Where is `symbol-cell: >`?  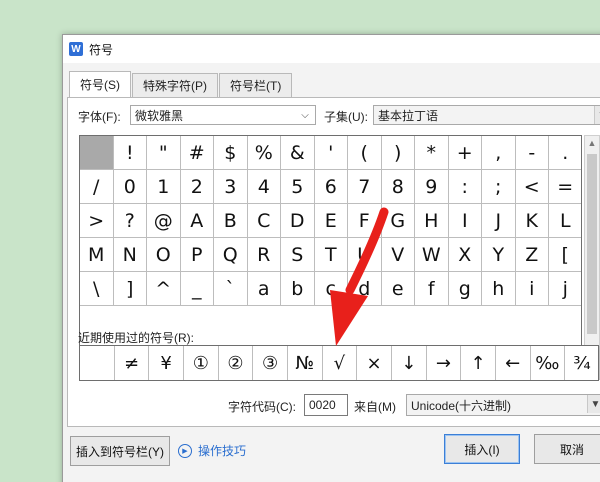
symbol-cell: > is located at coordinates (97, 221).